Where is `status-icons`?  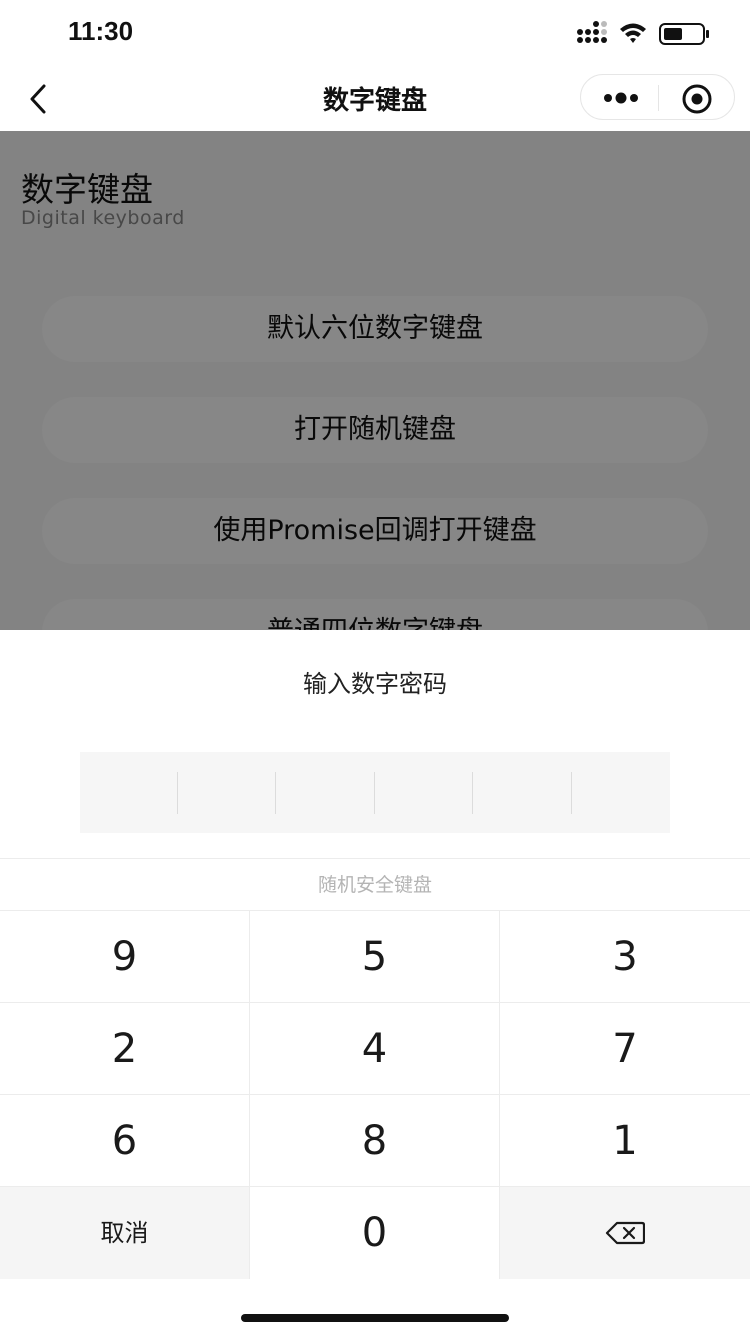
status-icons is located at coordinates (643, 33).